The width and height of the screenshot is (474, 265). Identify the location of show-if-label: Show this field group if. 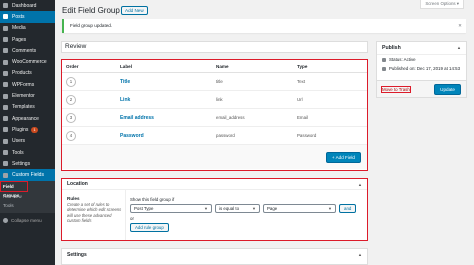
(152, 199).